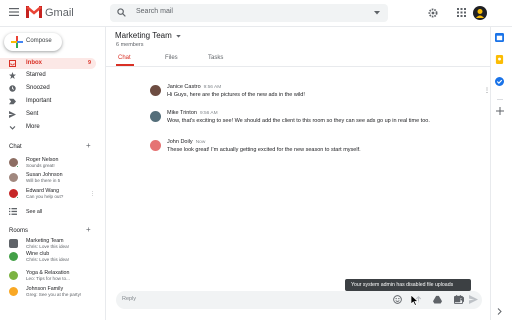  I want to click on nav-label: Starred, so click(36, 75).